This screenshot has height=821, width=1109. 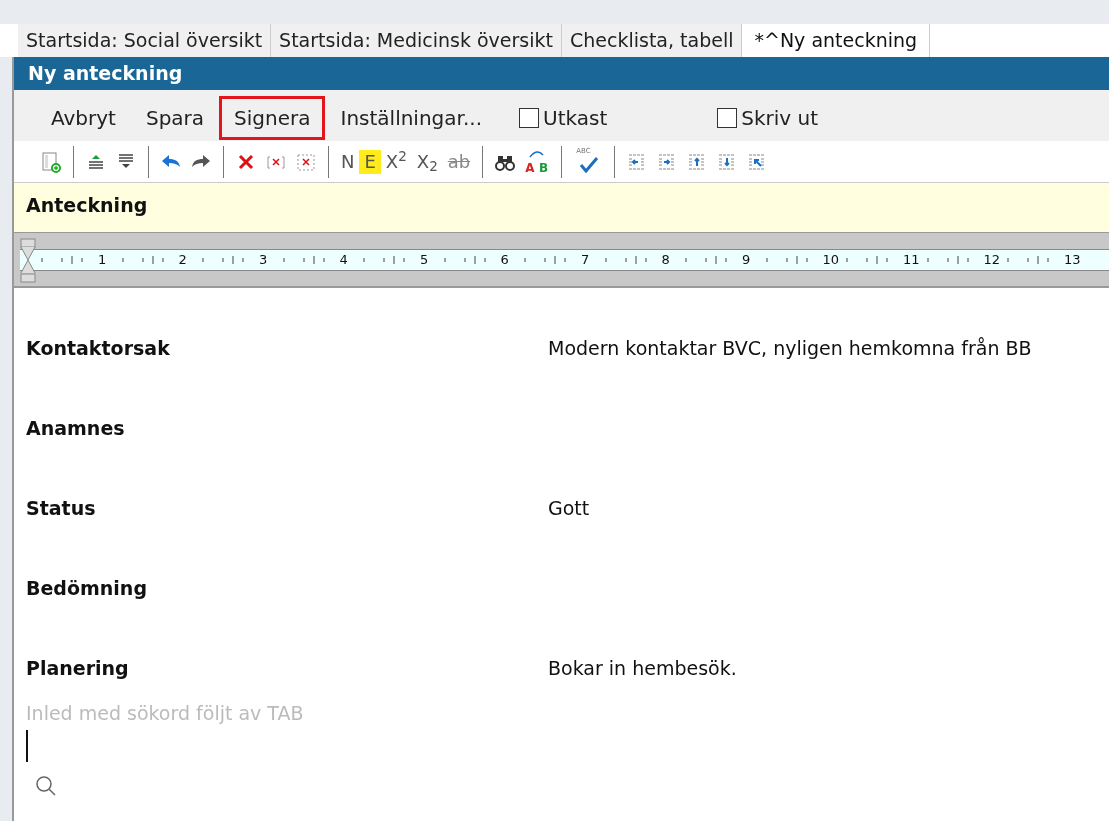 What do you see at coordinates (343, 259) in the screenshot?
I see `ruler-number: 4` at bounding box center [343, 259].